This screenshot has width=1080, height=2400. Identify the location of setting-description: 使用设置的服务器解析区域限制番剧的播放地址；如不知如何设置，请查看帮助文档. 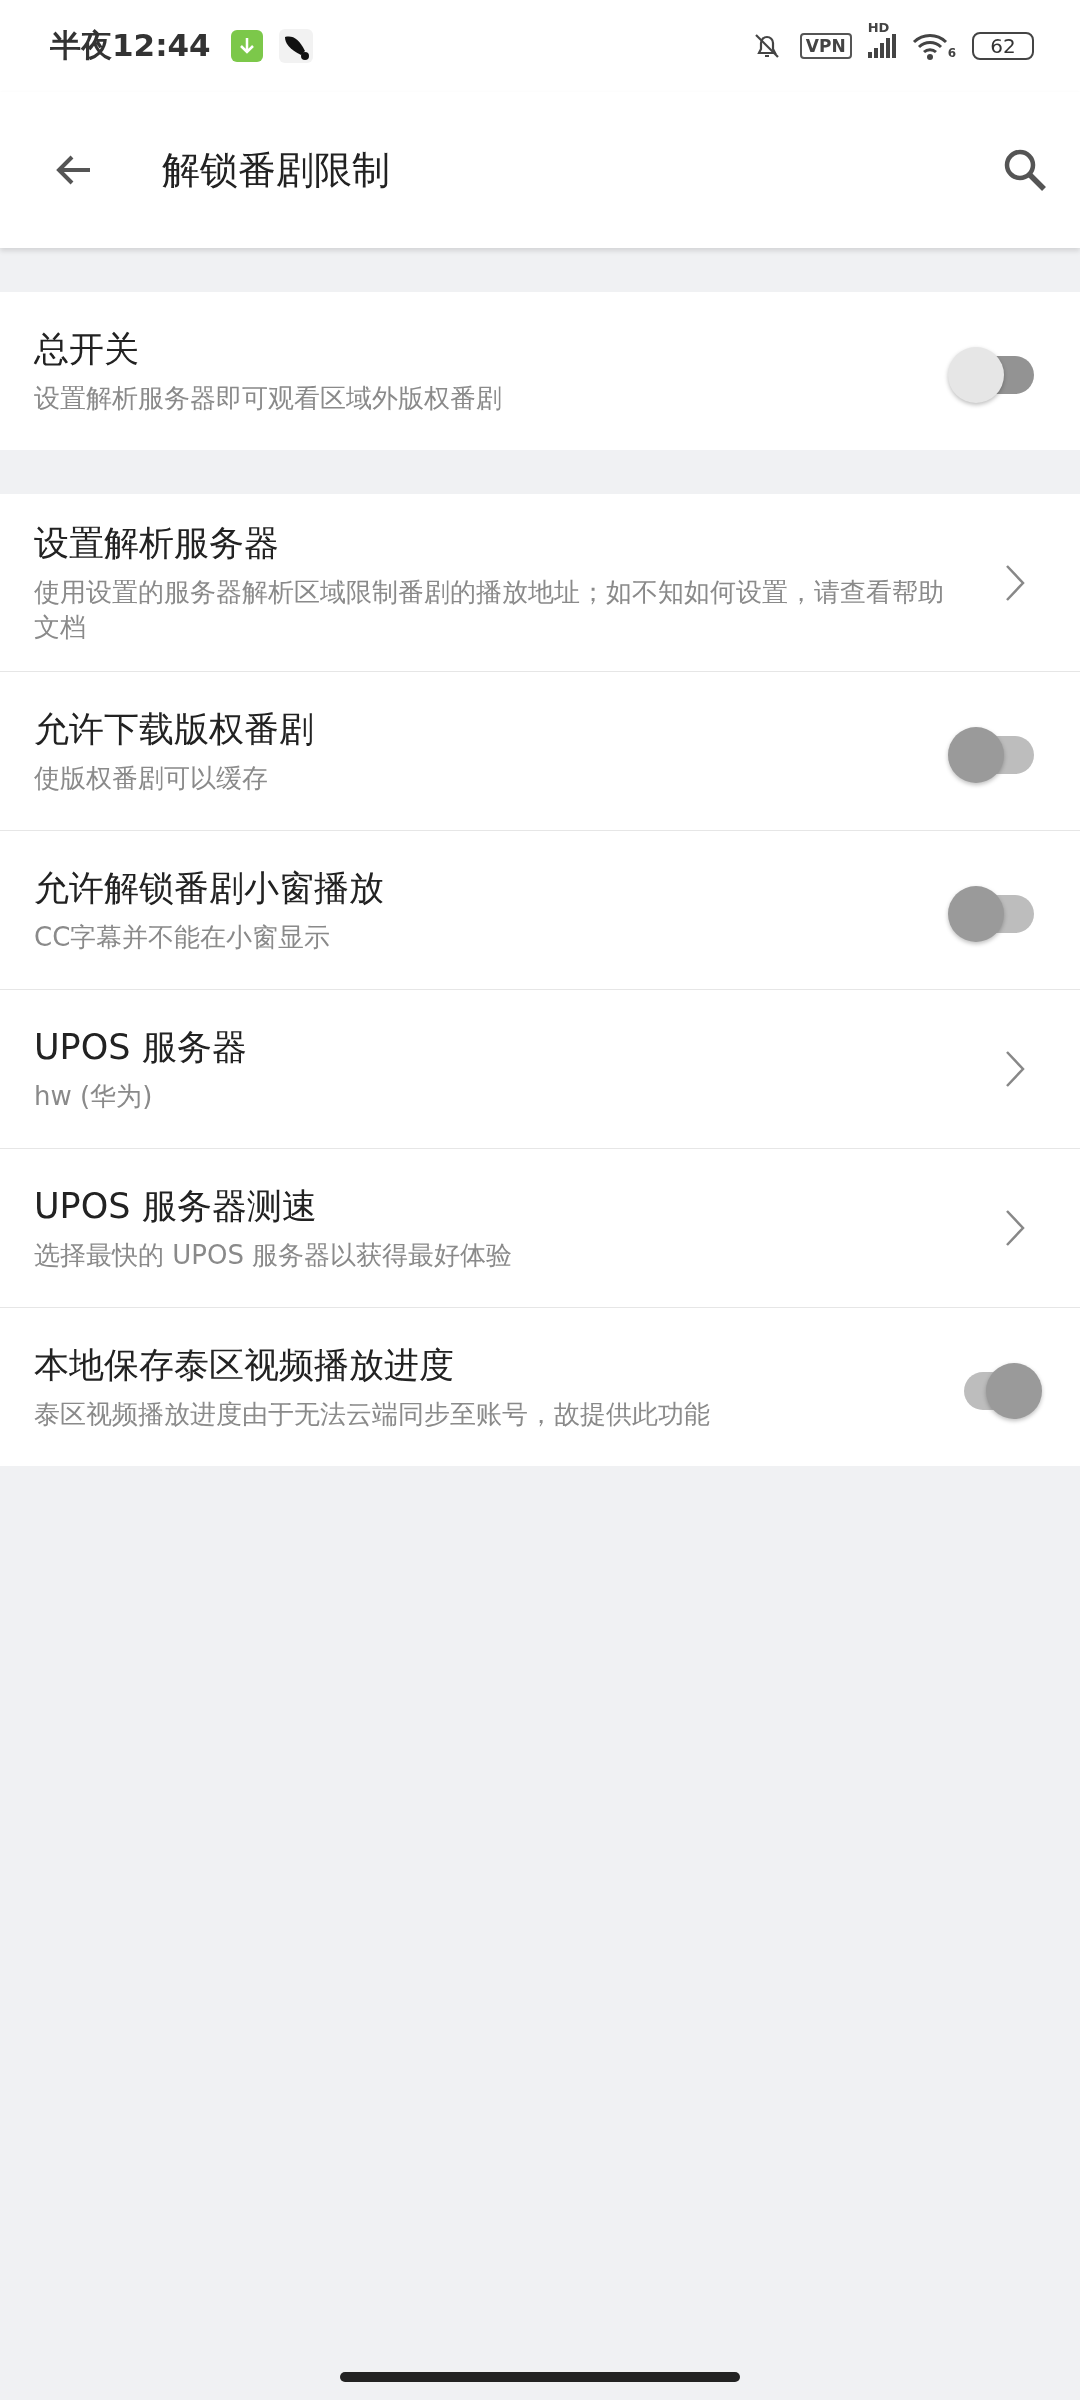
(489, 610).